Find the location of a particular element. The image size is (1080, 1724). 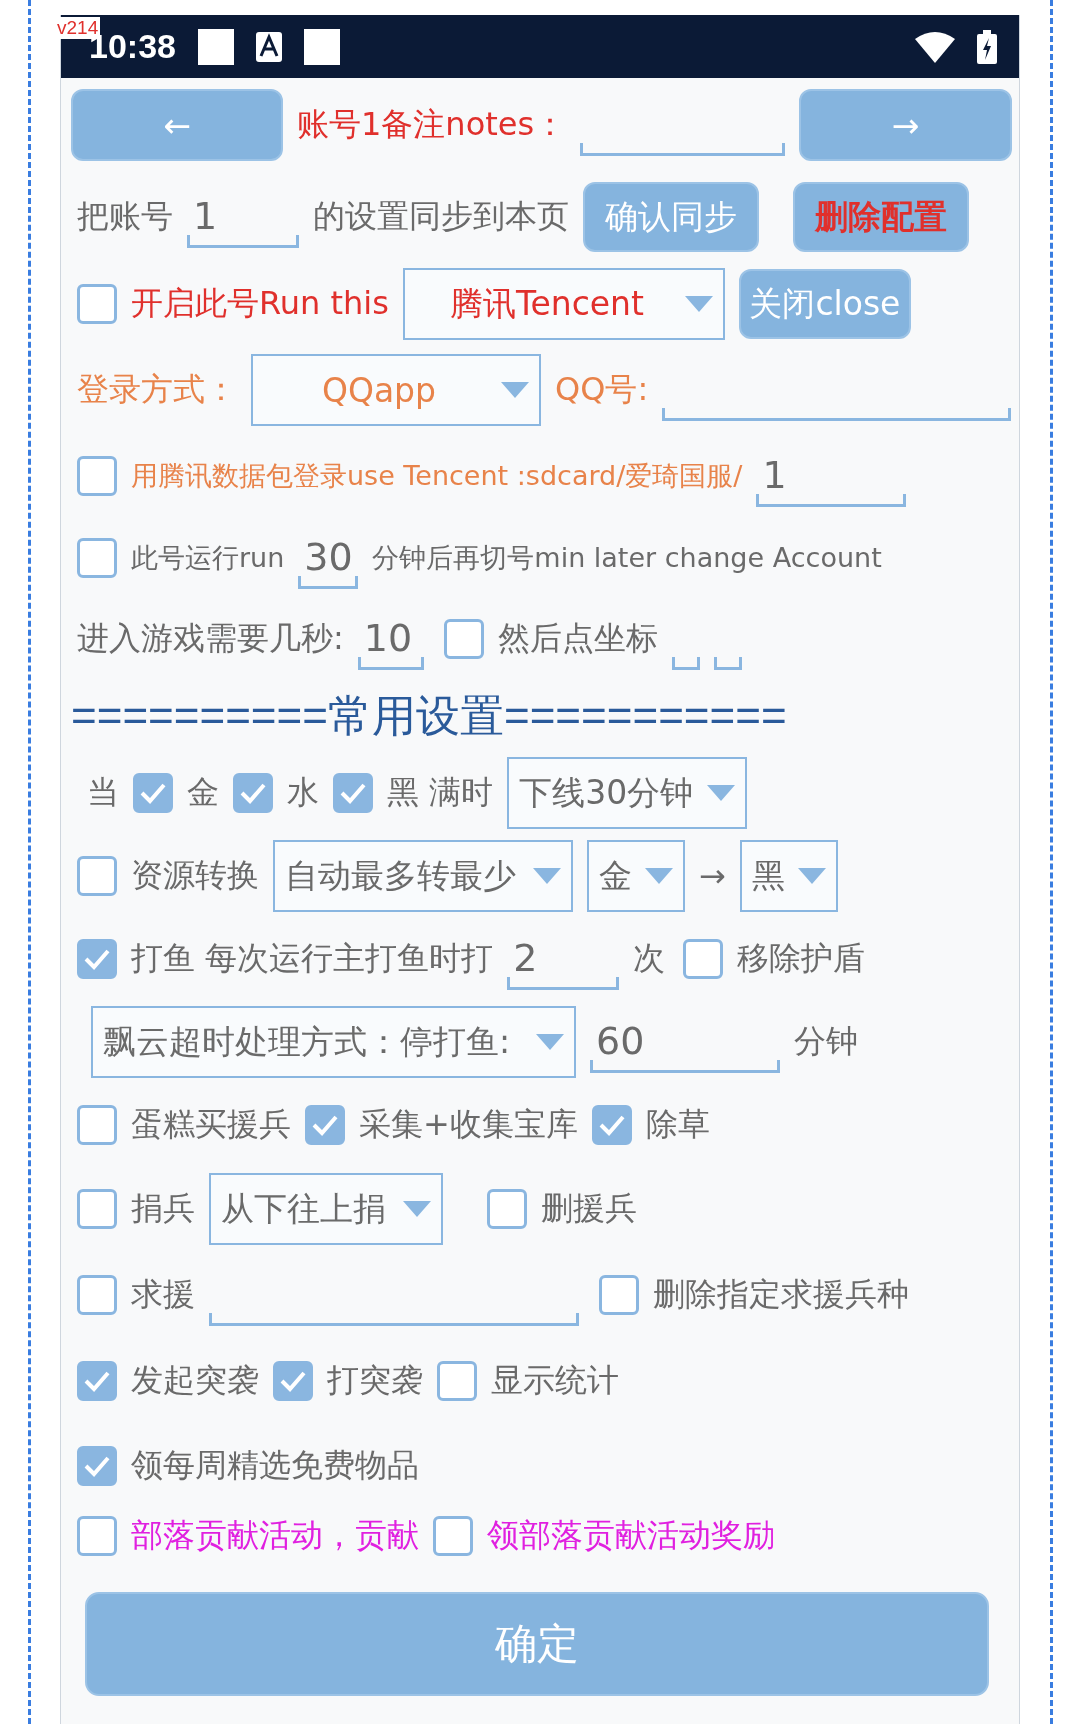

label: 领部落贡献活动奖励 is located at coordinates (631, 1535).